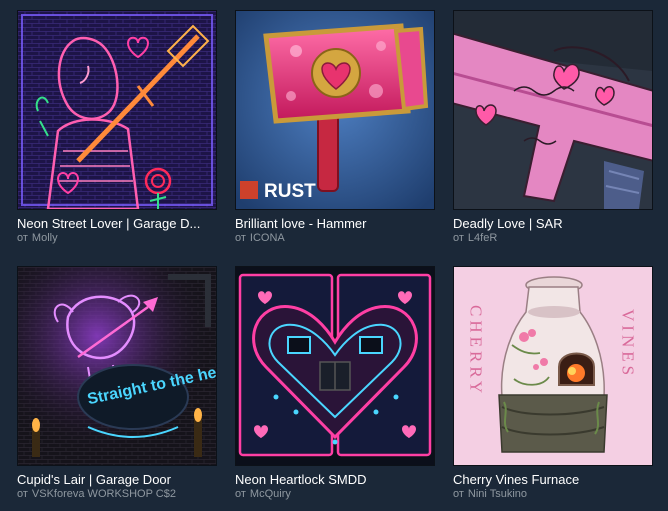  I want to click on workshop-item-card: Deadly Love | SAR от L4feR, so click(553, 127).